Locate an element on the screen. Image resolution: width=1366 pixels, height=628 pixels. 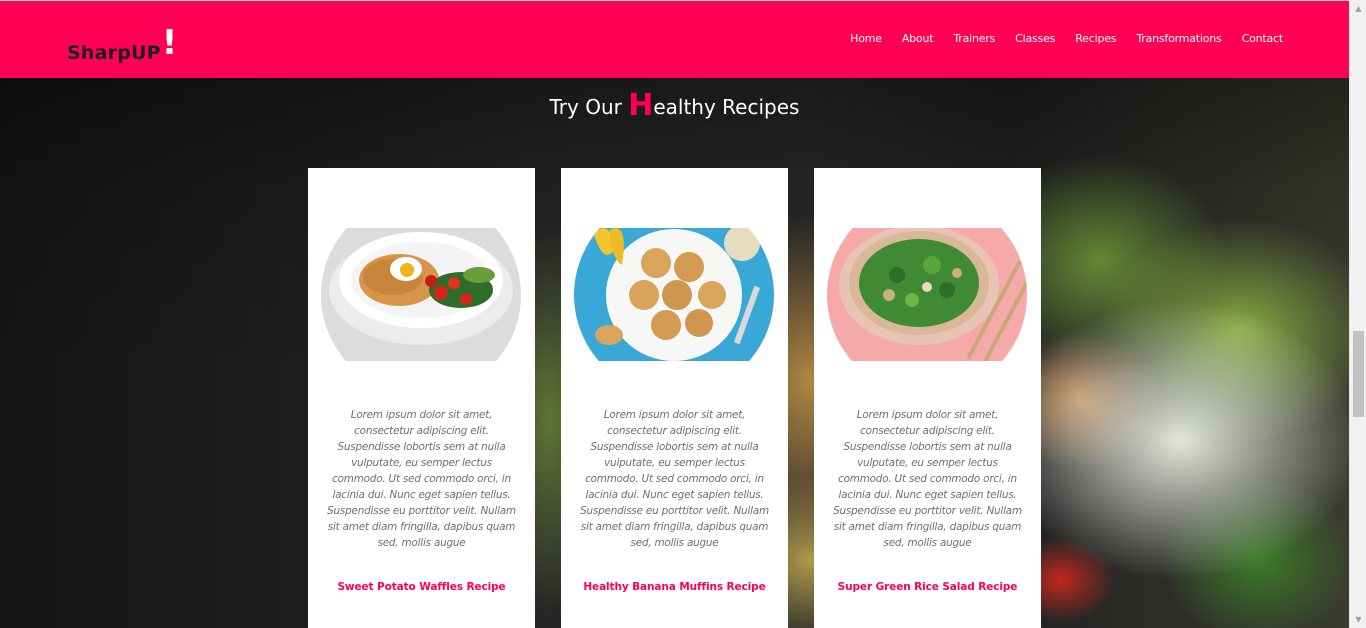
recipe-link-sweet-potato-waffles: Sweet Potato Waffles Recipe is located at coordinates (421, 587).